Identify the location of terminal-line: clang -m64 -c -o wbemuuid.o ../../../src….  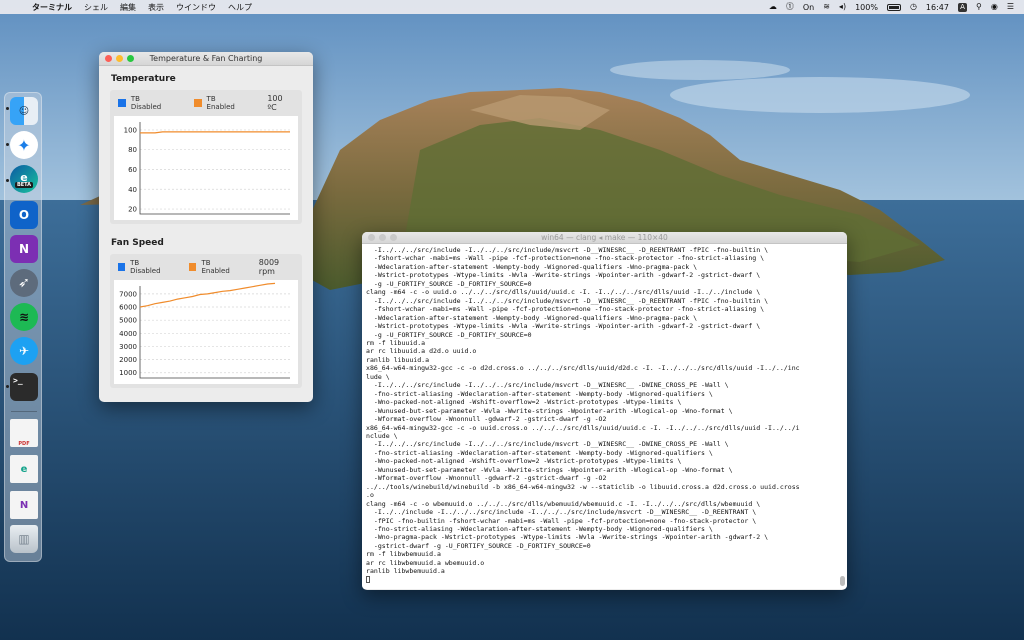
(563, 503).